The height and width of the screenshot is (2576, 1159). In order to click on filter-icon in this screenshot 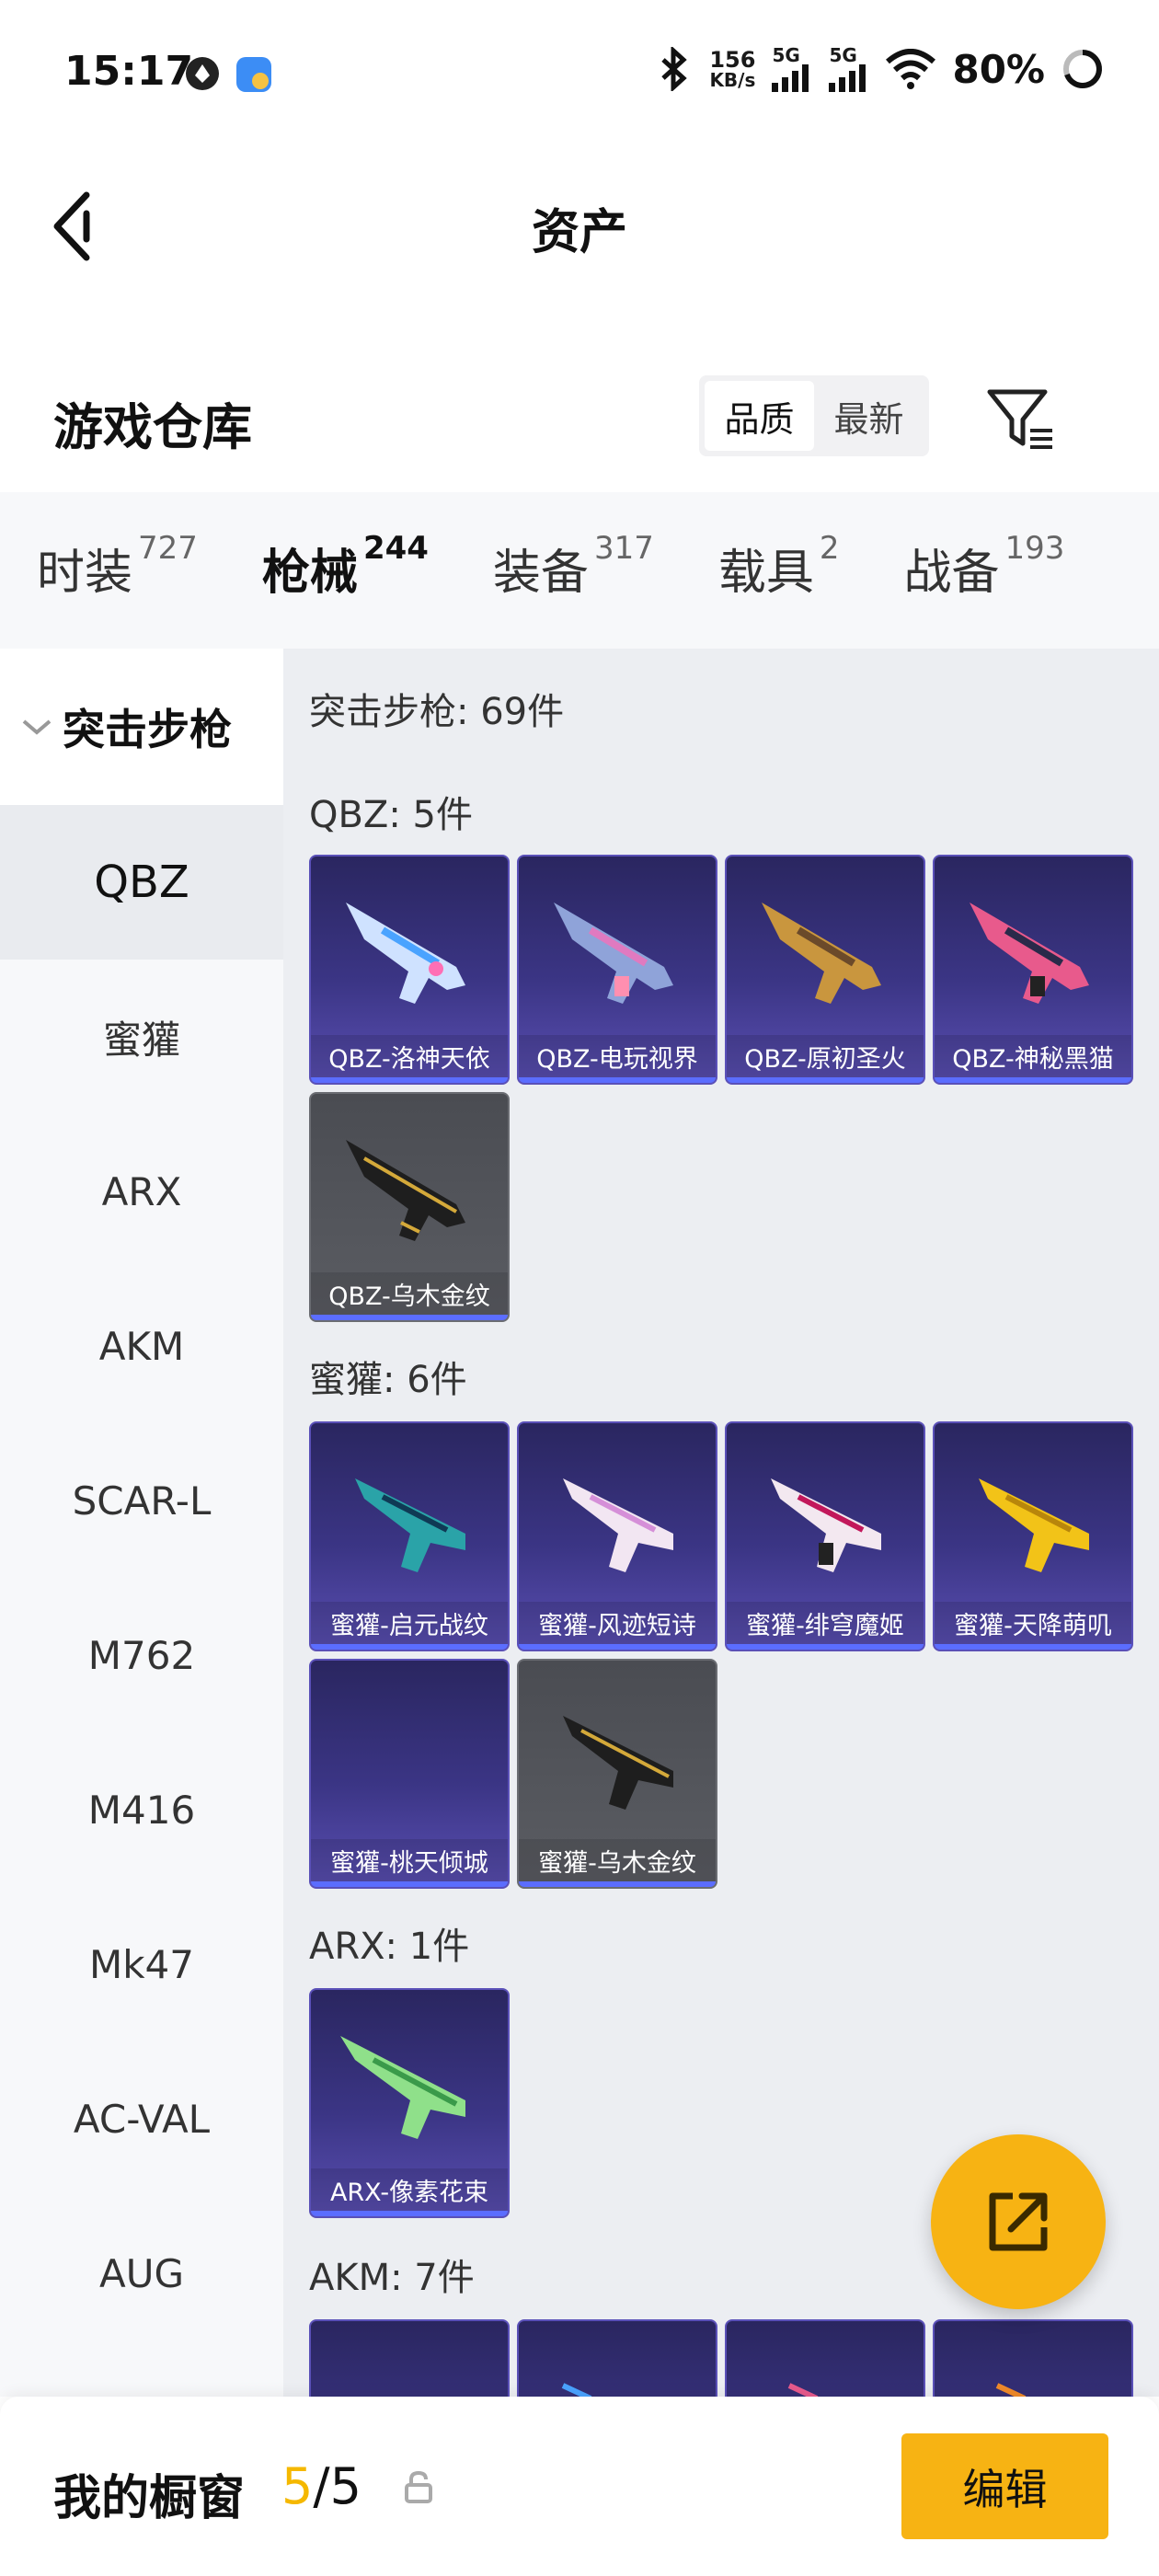, I will do `click(1019, 419)`.